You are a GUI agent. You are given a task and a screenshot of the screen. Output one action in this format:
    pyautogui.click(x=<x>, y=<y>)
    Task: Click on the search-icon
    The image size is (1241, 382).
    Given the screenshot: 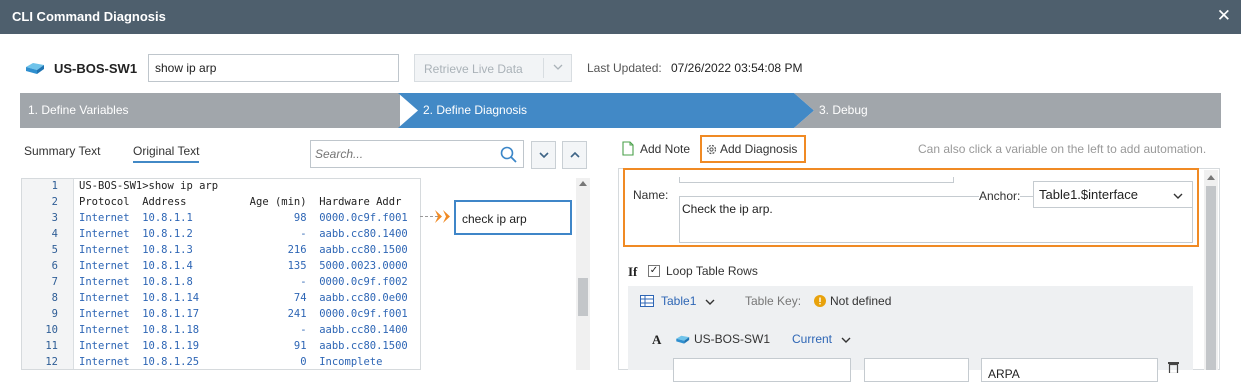 What is the action you would take?
    pyautogui.click(x=508, y=156)
    